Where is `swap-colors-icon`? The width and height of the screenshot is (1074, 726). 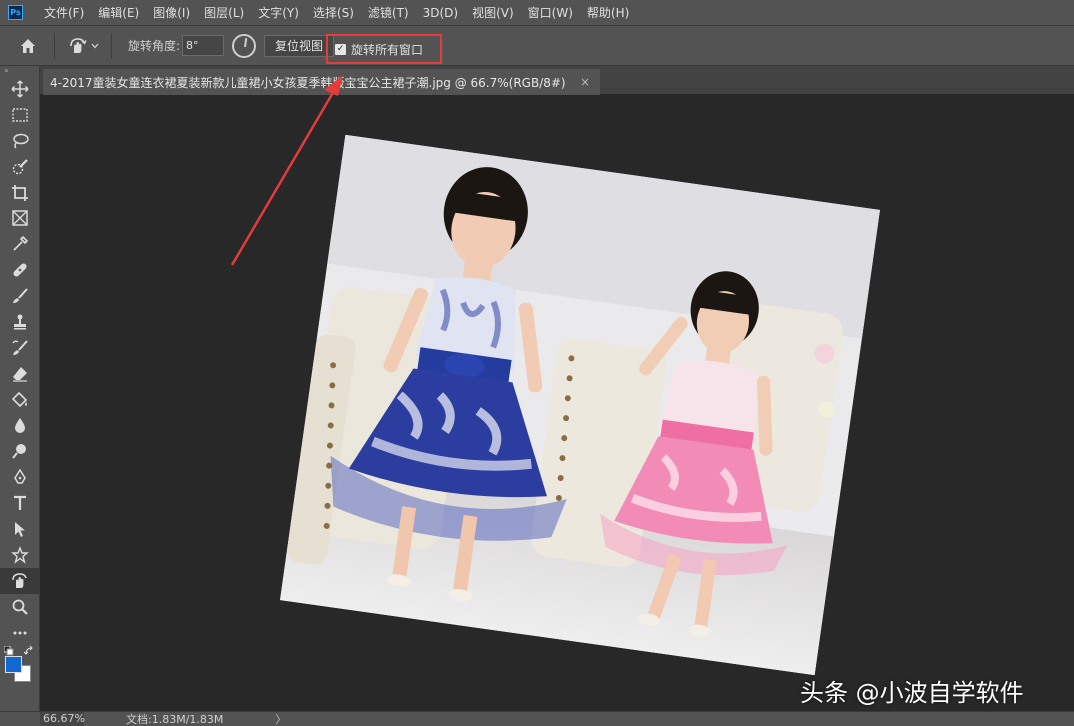 swap-colors-icon is located at coordinates (29, 650).